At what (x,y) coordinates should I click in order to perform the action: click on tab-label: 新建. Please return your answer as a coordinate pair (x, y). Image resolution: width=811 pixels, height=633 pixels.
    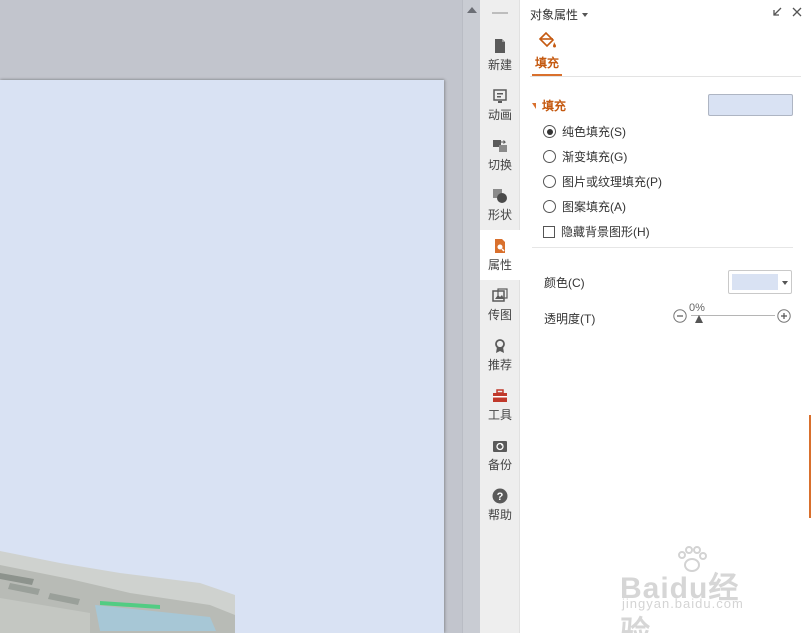
    Looking at the image, I should click on (499, 65).